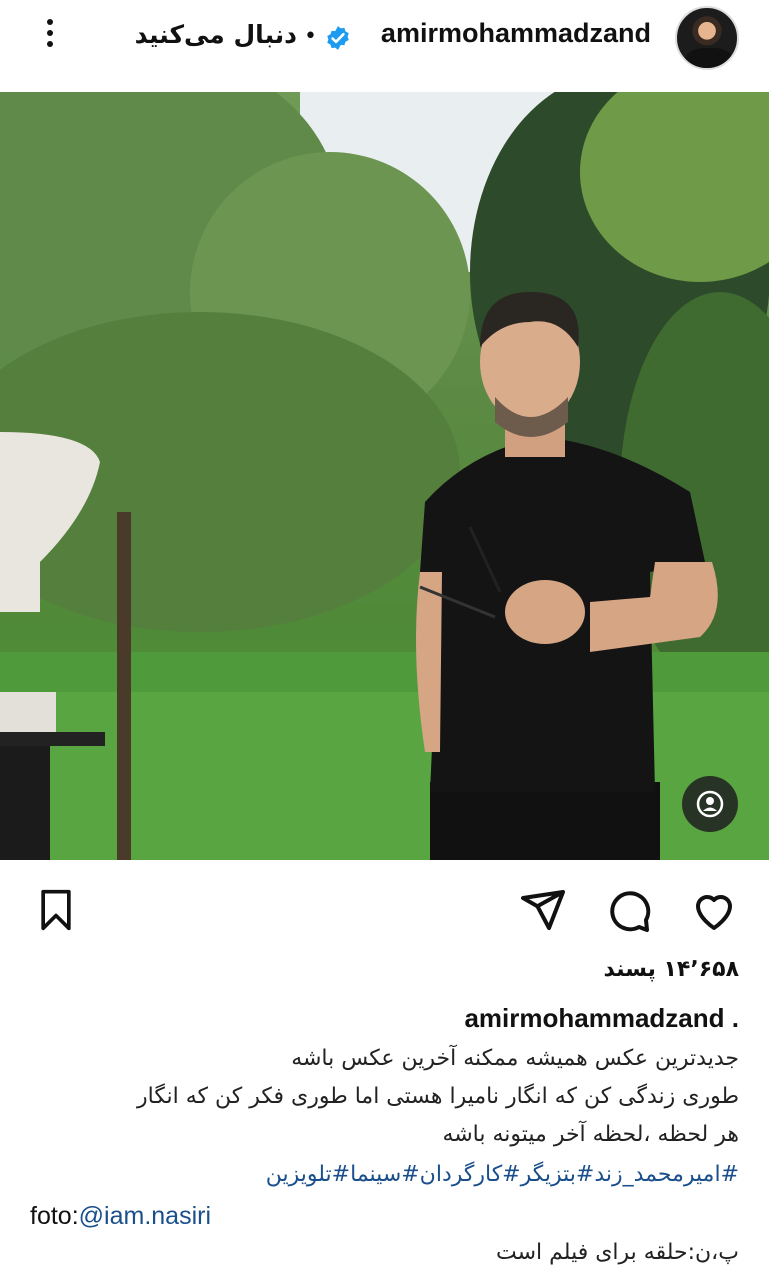 This screenshot has width=769, height=1280. I want to click on caption-ps: پ،ن:حلقه برای فیلم است, so click(617, 1252).